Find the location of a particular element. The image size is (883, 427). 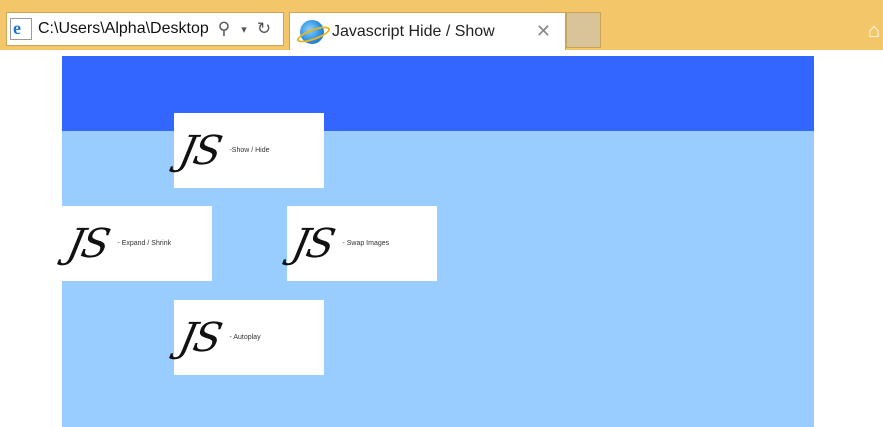

tile-caption: - Swap Images is located at coordinates (366, 243).